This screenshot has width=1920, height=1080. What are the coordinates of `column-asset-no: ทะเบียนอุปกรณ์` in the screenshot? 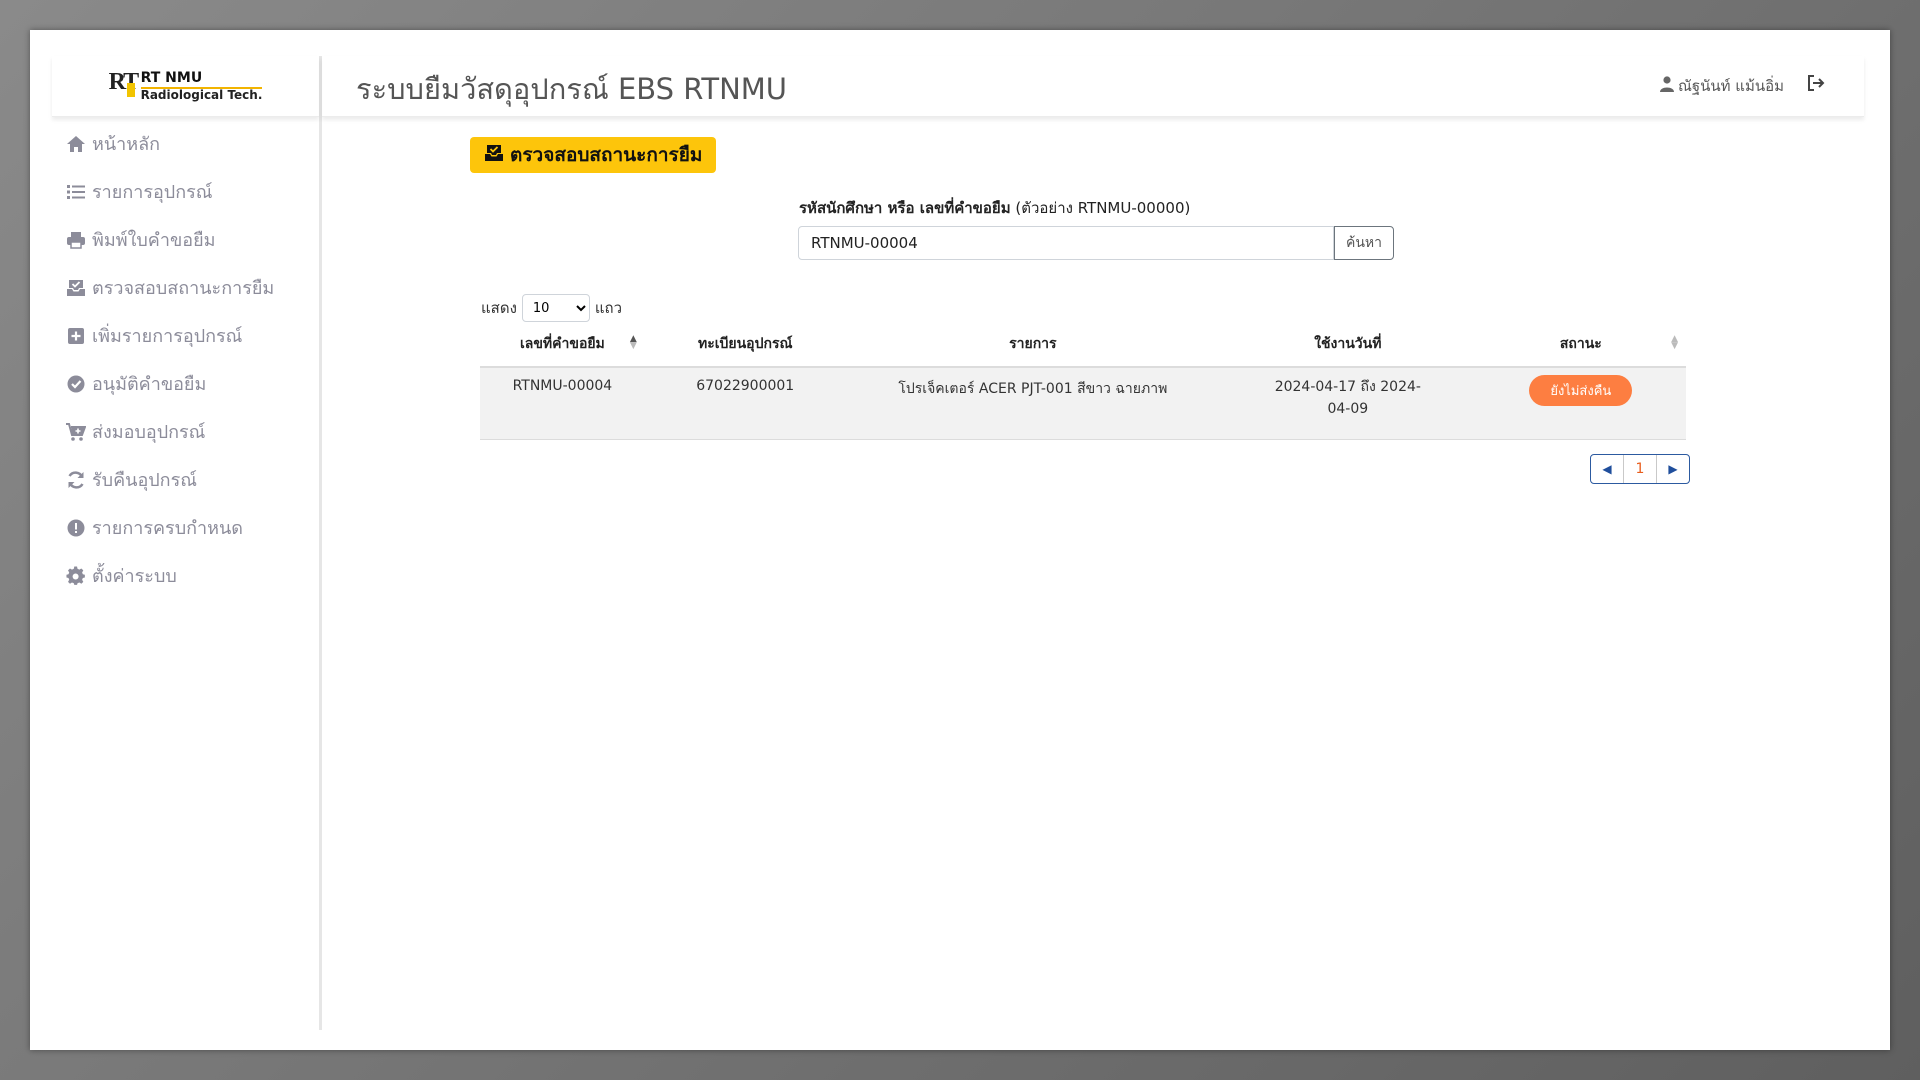 It's located at (745, 345).